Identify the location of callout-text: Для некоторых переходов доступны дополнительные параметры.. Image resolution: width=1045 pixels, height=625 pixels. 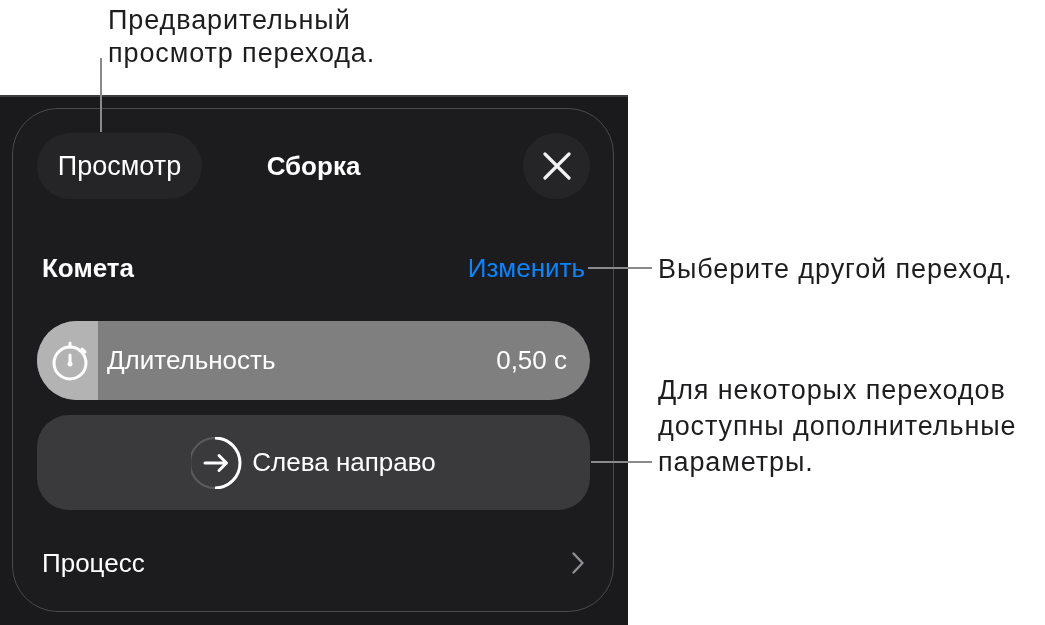
(838, 426).